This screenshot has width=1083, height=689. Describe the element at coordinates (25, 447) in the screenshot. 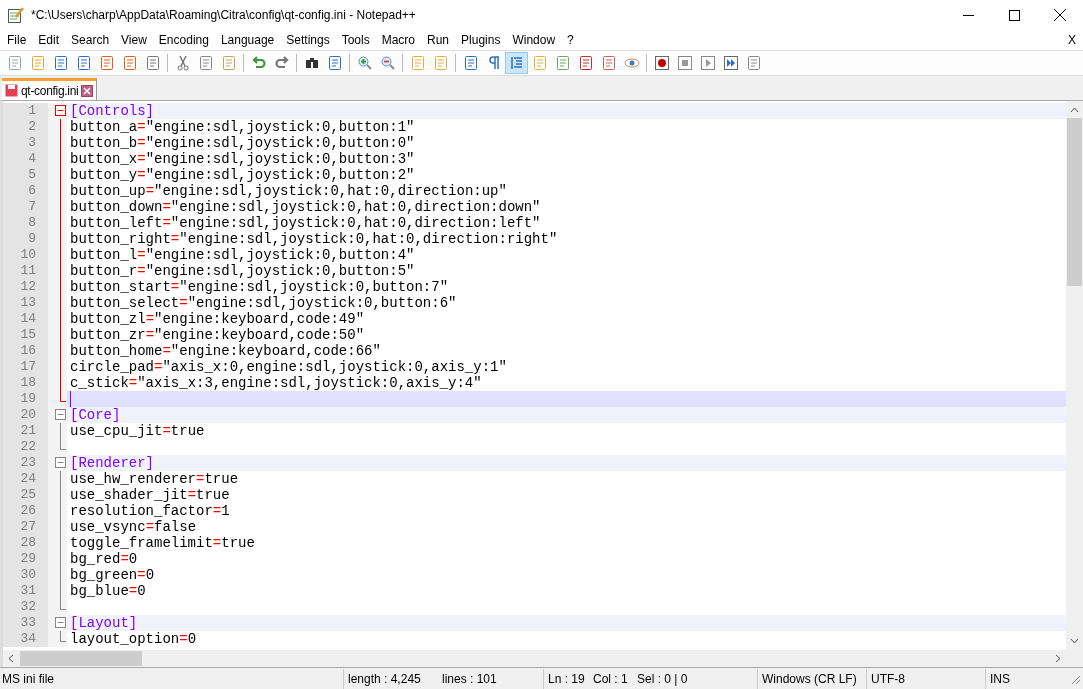

I see `line-number: 22` at that location.